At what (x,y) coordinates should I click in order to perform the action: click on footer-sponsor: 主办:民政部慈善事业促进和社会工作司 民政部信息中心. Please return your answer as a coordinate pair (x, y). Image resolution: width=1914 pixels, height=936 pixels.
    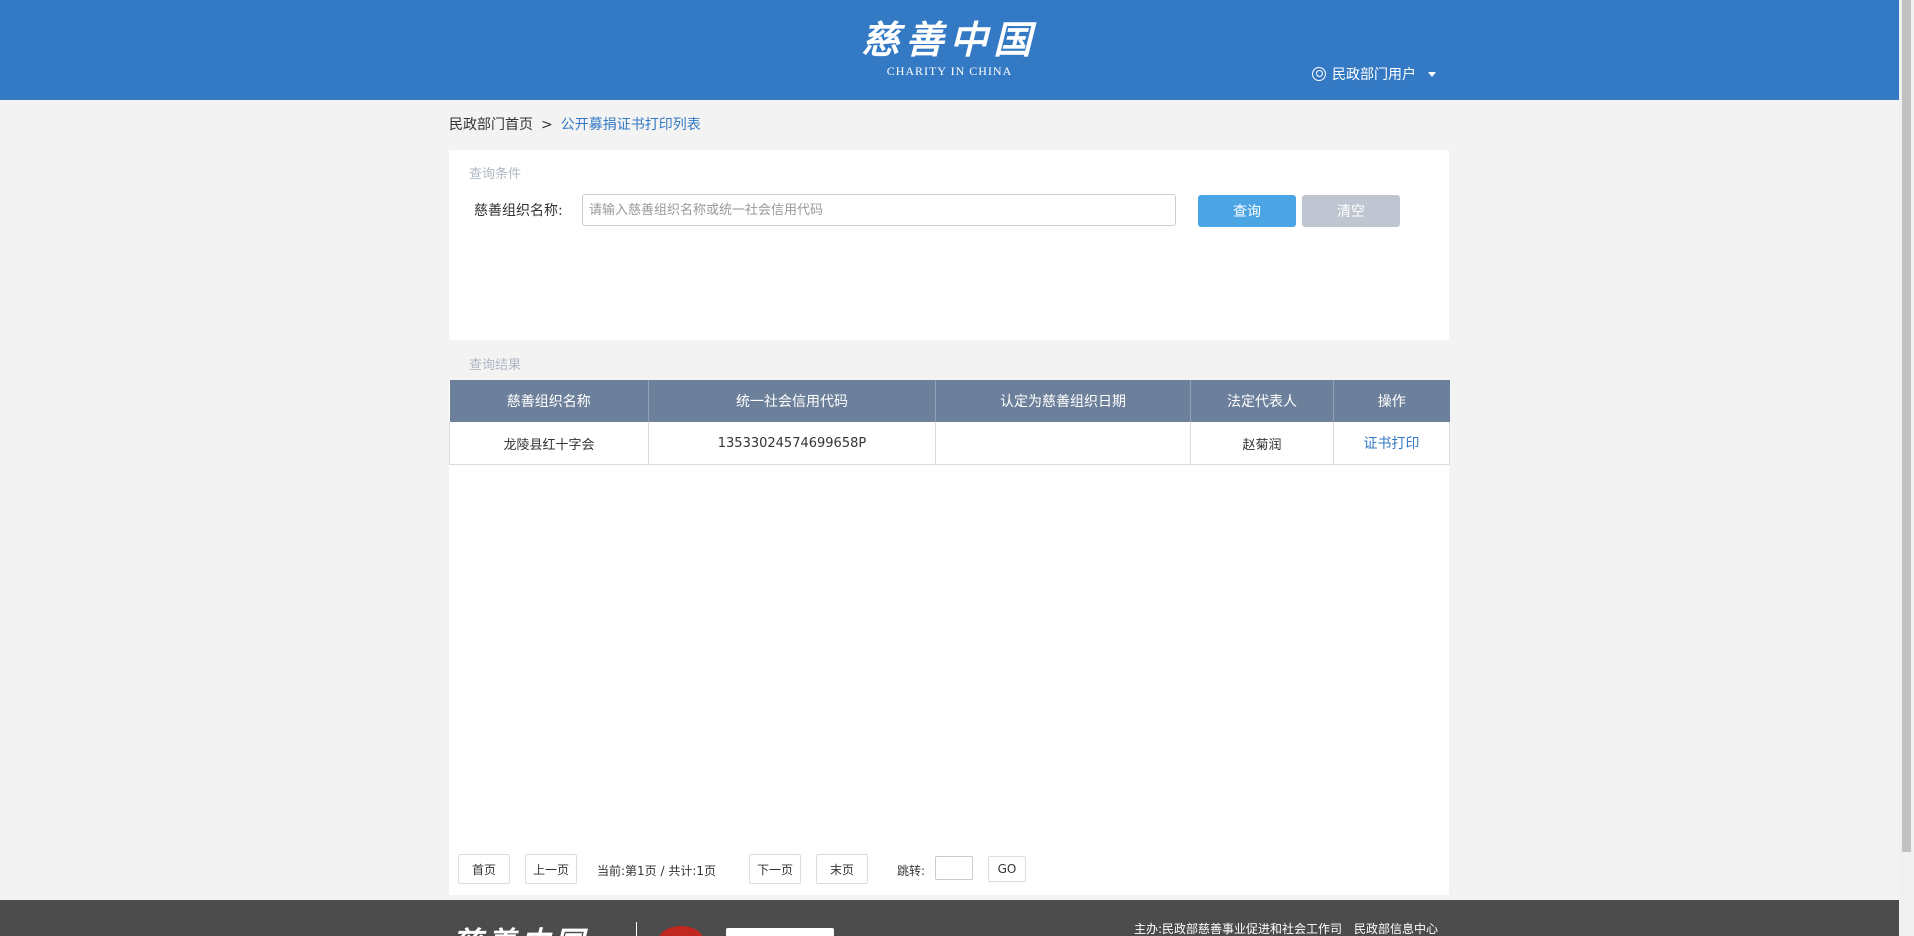
    Looking at the image, I should click on (1292, 928).